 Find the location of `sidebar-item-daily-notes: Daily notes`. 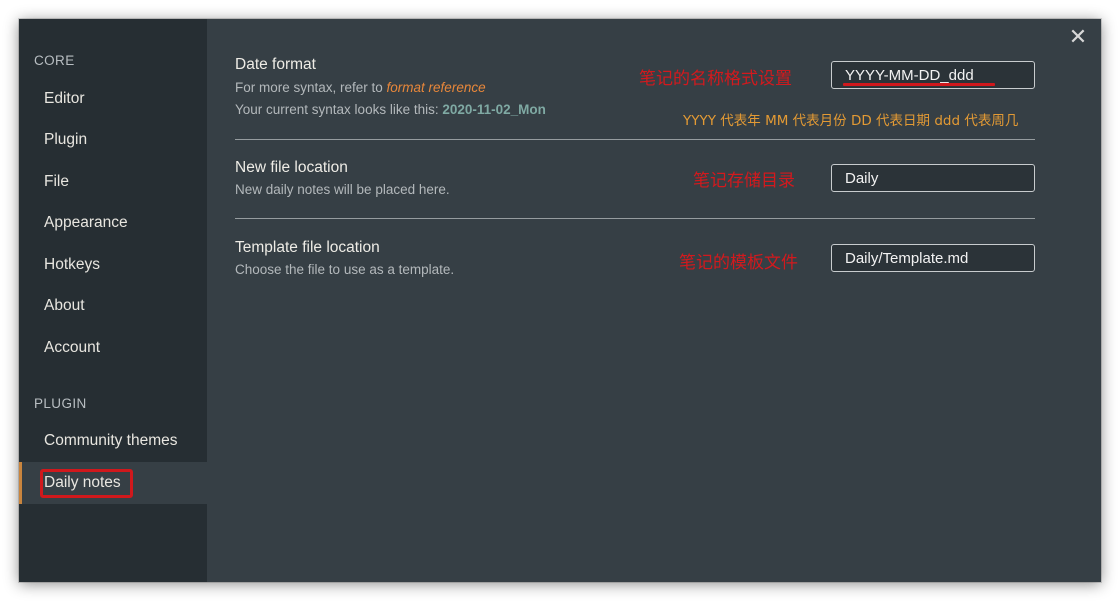

sidebar-item-daily-notes: Daily notes is located at coordinates (113, 483).